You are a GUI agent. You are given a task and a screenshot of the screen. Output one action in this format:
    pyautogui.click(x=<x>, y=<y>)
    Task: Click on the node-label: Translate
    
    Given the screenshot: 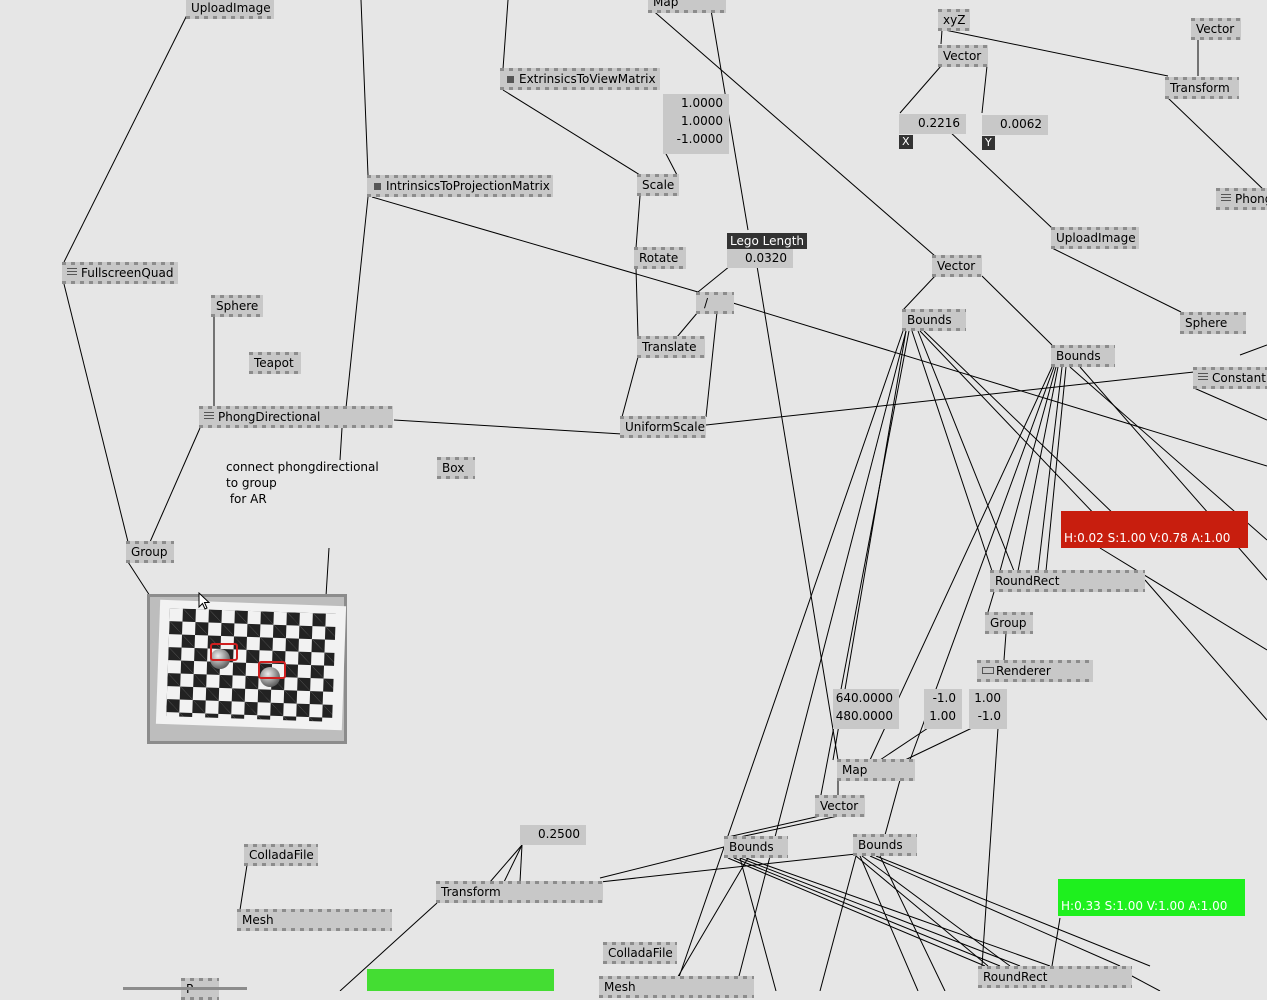 What is the action you would take?
    pyautogui.click(x=669, y=347)
    